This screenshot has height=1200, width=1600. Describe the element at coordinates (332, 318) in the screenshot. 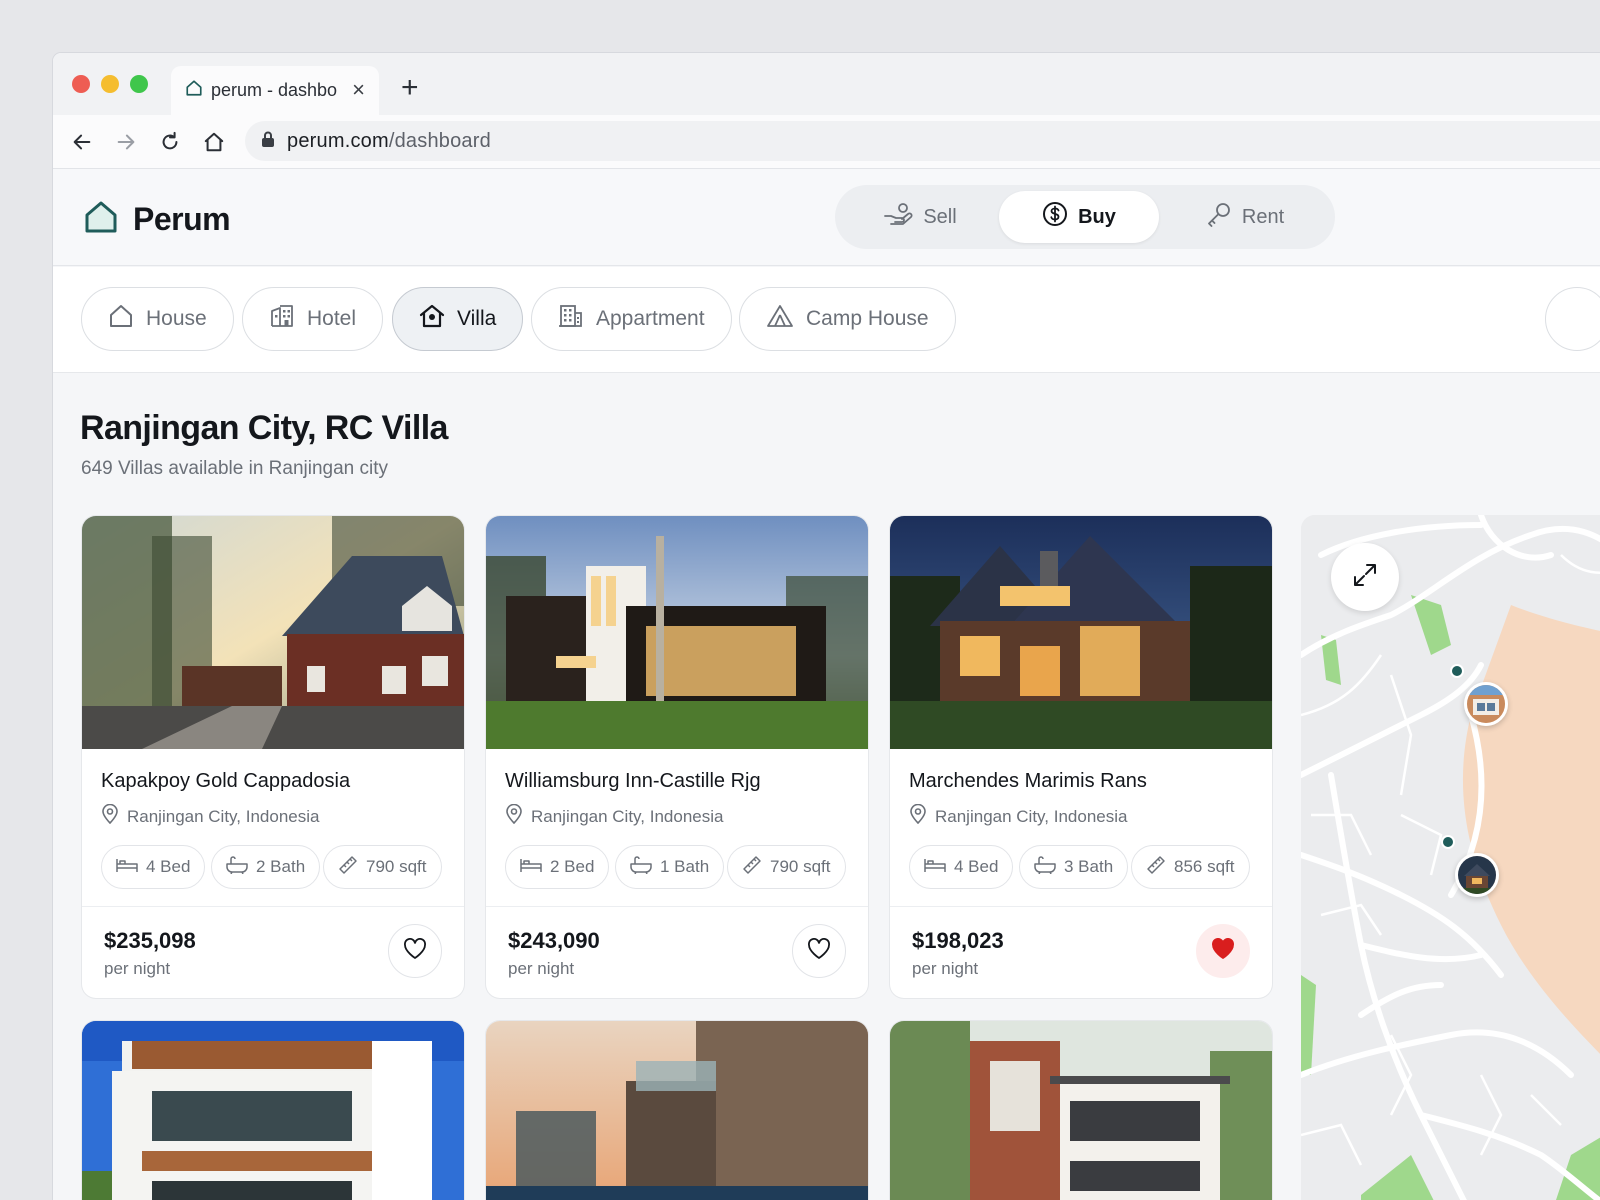

I see `category-hotel-label: Hotel` at that location.